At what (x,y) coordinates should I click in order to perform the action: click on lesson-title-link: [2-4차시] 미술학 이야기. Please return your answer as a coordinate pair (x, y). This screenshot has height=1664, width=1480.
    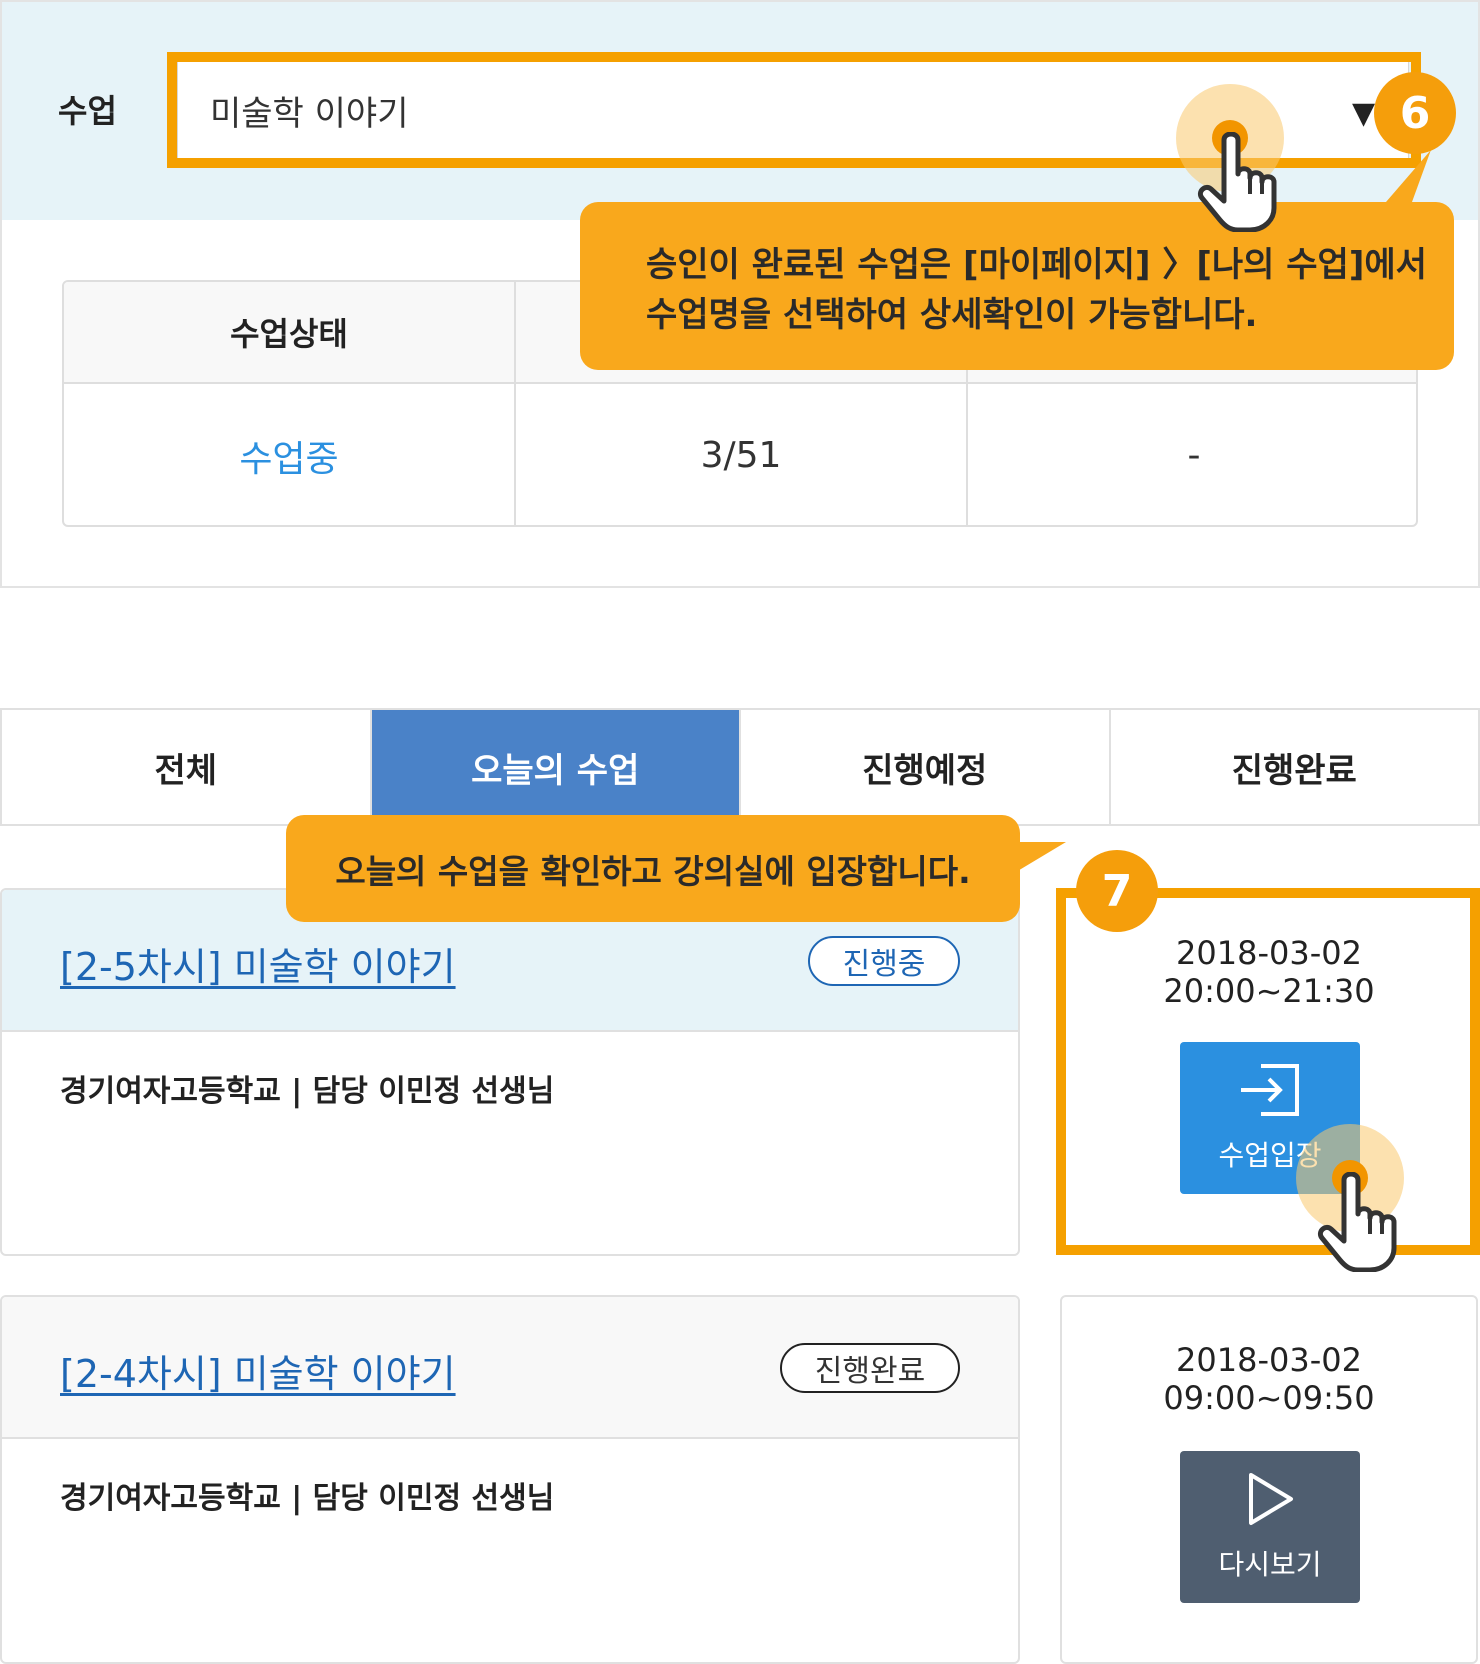
    Looking at the image, I should click on (258, 1370).